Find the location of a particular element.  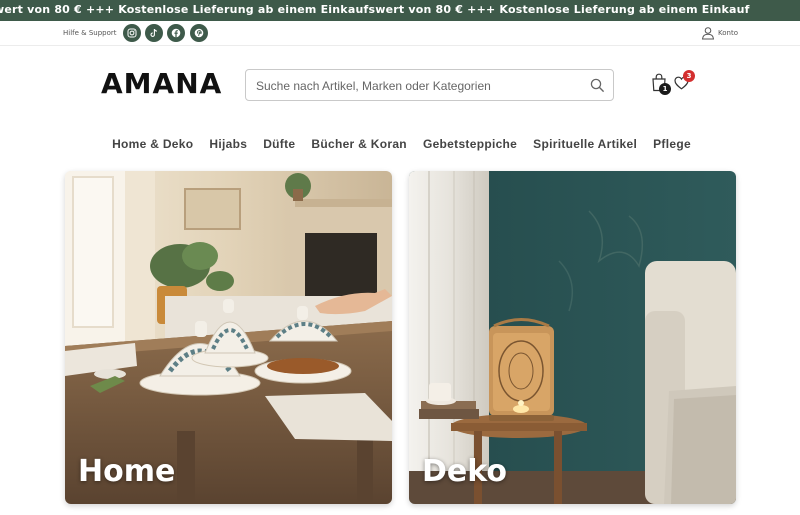

nav-item-hijabs: Hijabs is located at coordinates (228, 144).